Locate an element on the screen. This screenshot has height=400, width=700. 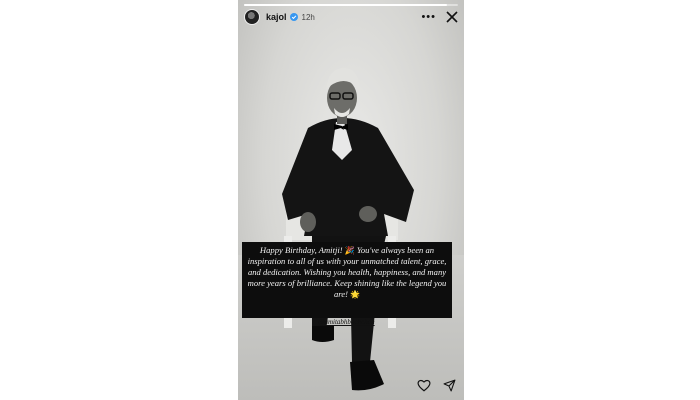
close-icon is located at coordinates (452, 17).